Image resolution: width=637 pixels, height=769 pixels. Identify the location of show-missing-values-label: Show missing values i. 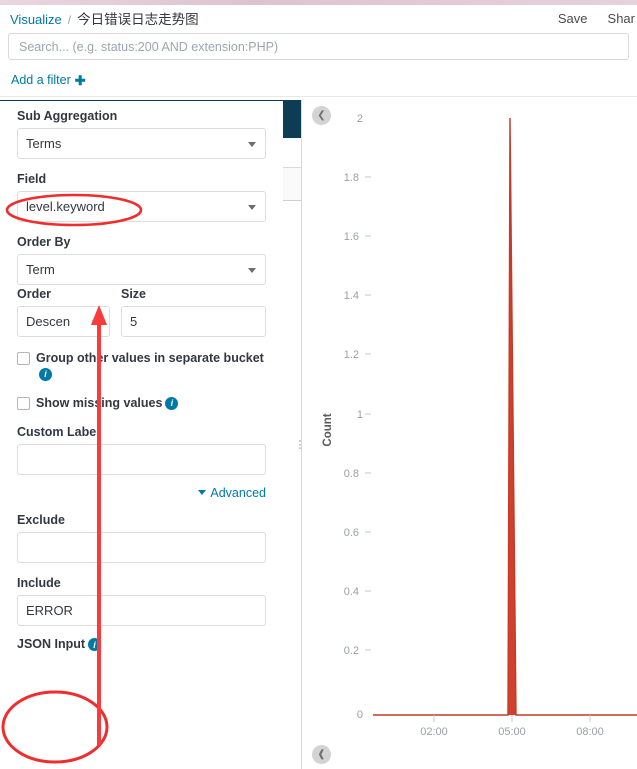
(107, 404).